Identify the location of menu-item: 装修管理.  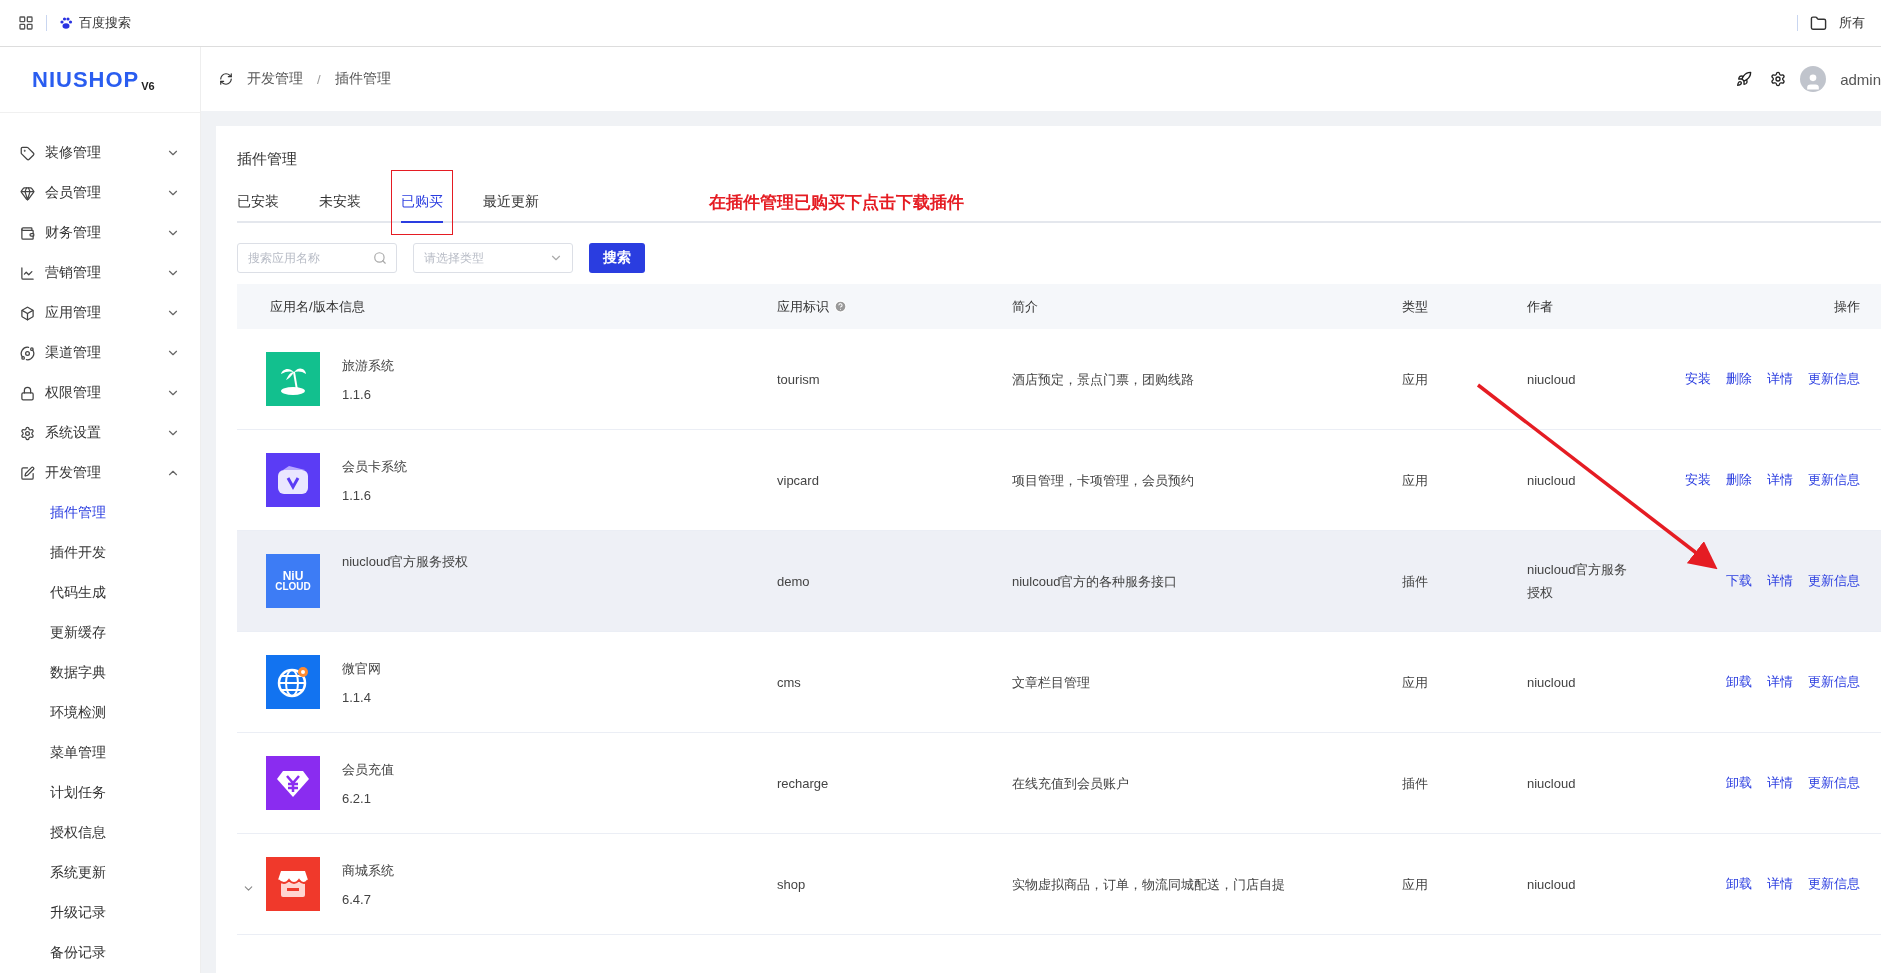
(100, 153).